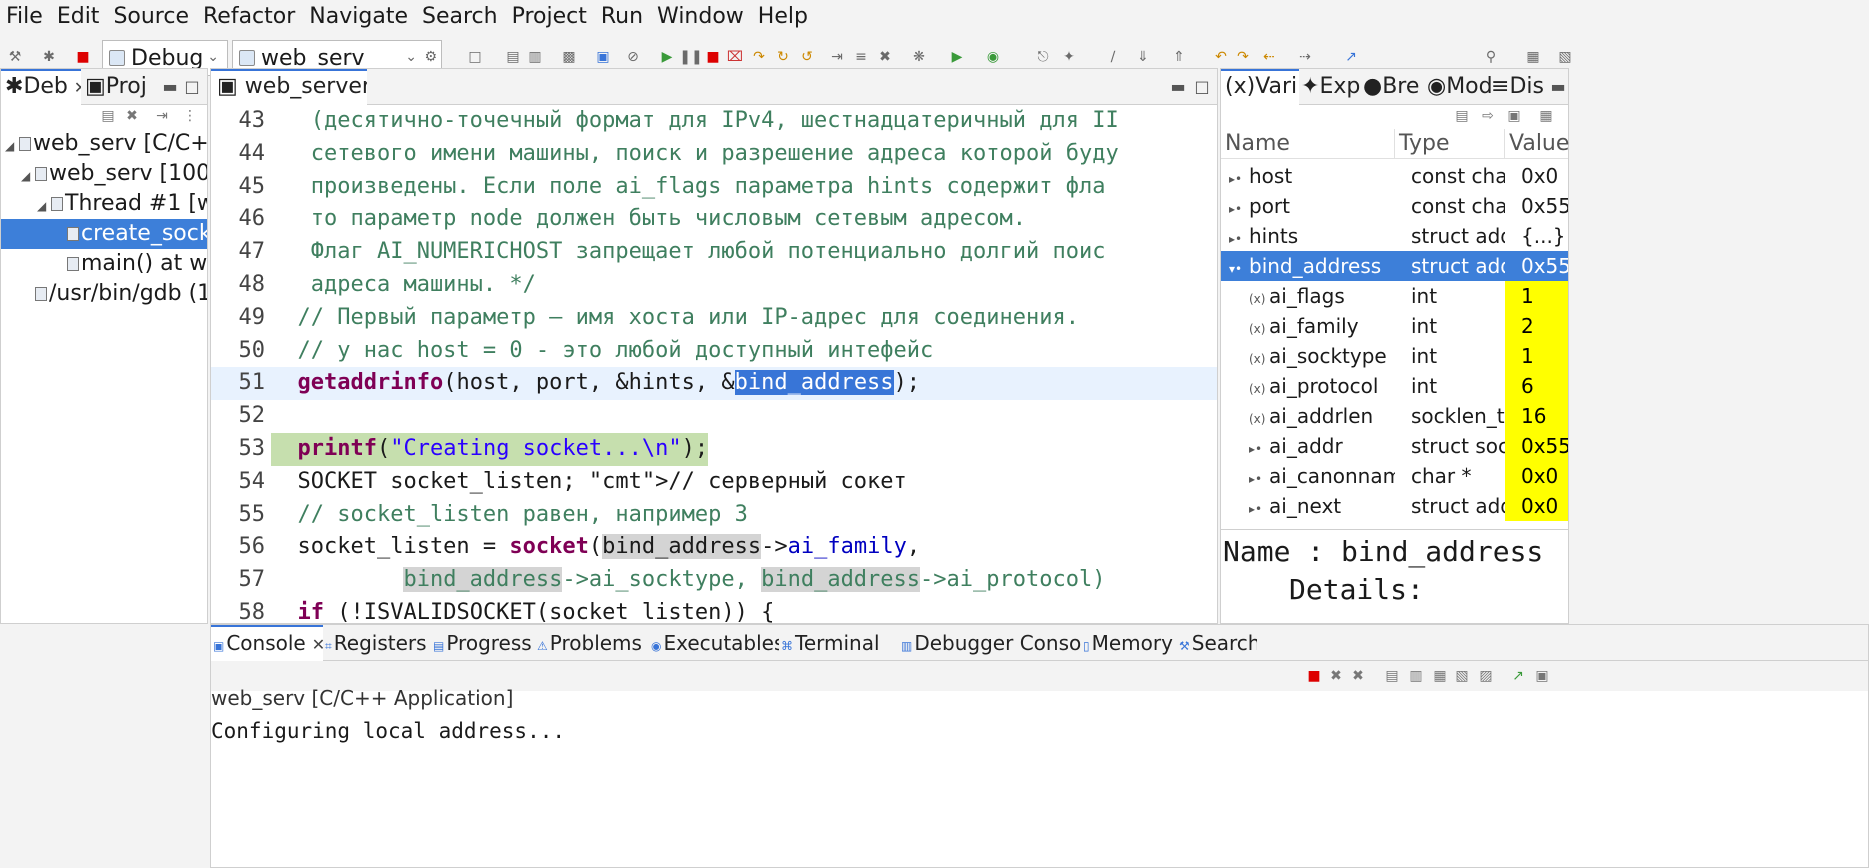  Describe the element at coordinates (1394, 266) in the screenshot. I see `variable-row: ▾• bind_address struct add0x555` at that location.